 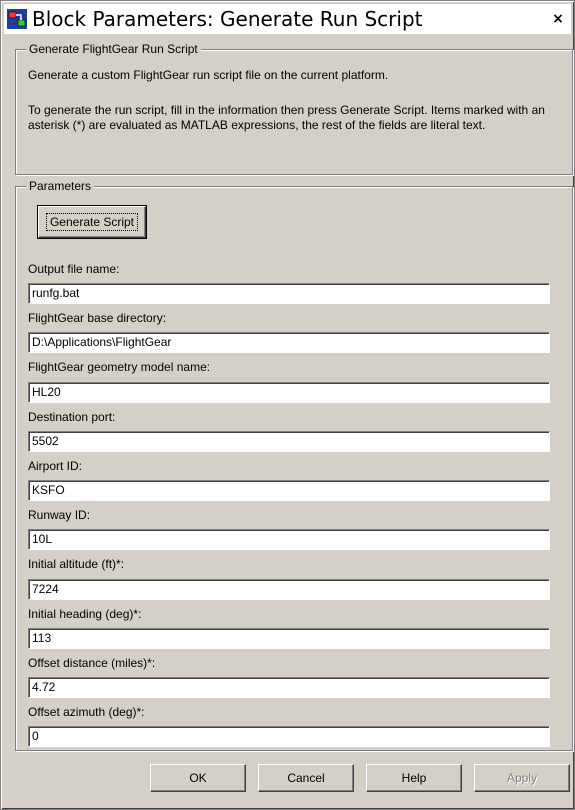 I want to click on airport-id-label: Airport ID:, so click(x=55, y=466).